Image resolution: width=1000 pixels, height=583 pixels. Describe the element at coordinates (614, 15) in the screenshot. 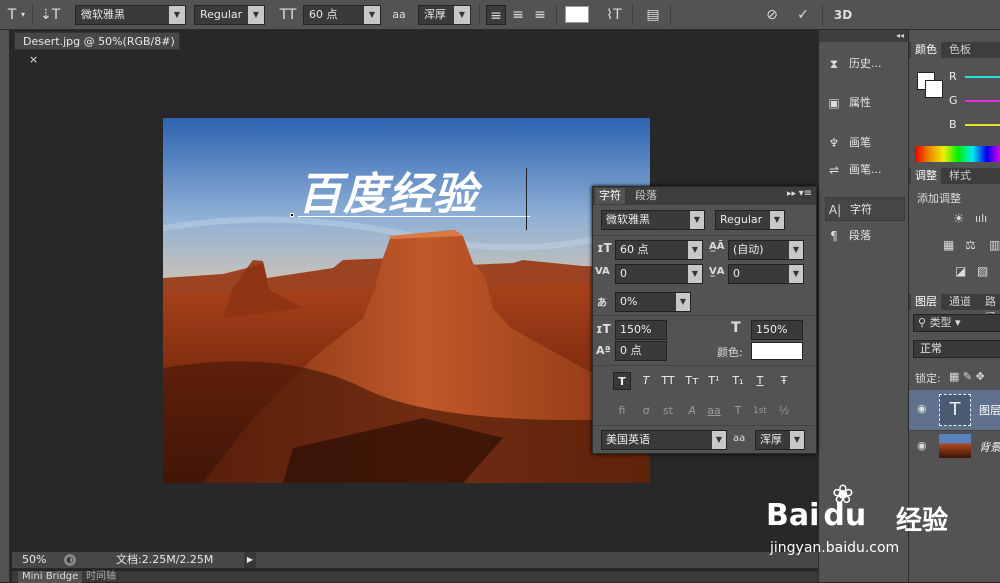

I see `warp-text-icon: ⌇T` at that location.